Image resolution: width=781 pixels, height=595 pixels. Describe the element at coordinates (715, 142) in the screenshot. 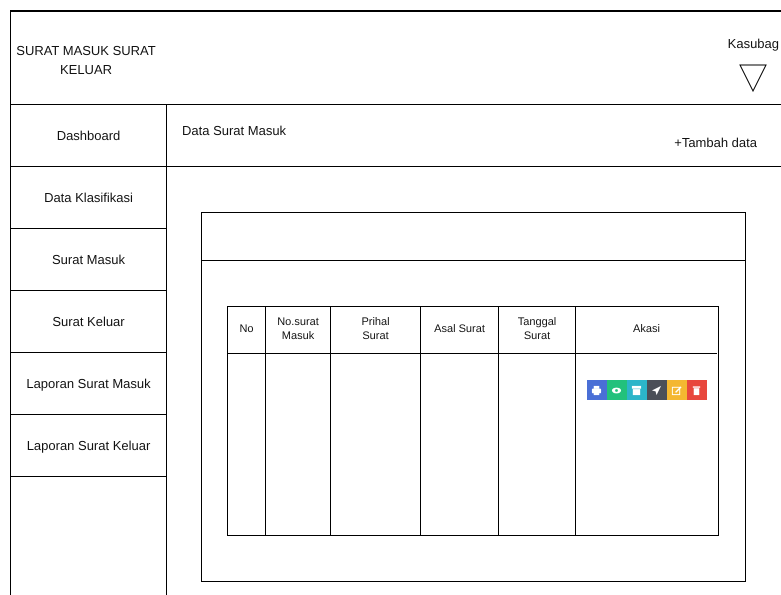

I see `add-data-link: +Tambah data` at that location.